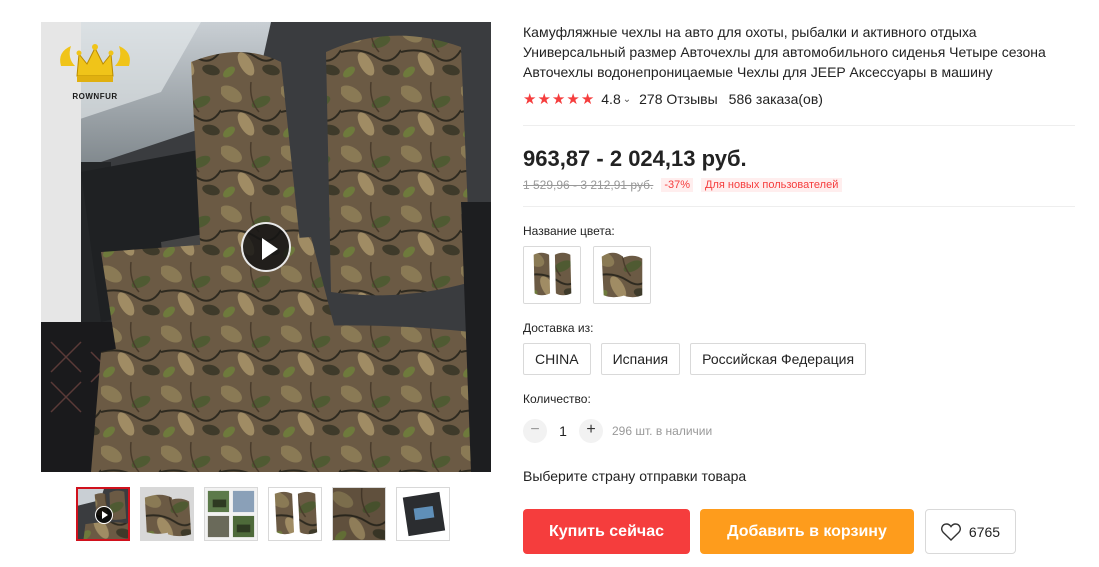 This screenshot has width=1099, height=567. What do you see at coordinates (984, 531) in the screenshot?
I see `wishlist-count: 6765` at bounding box center [984, 531].